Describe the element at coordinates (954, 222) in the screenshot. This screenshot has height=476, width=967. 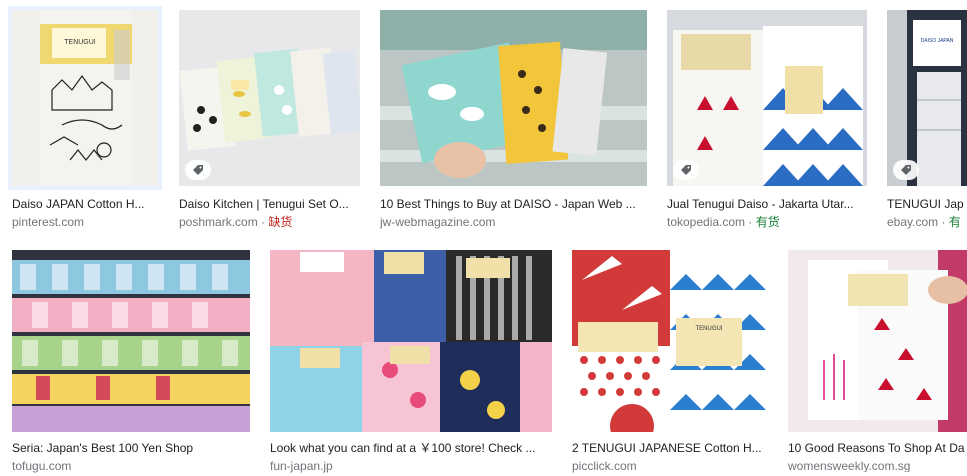
I see `stock-status: 有` at that location.